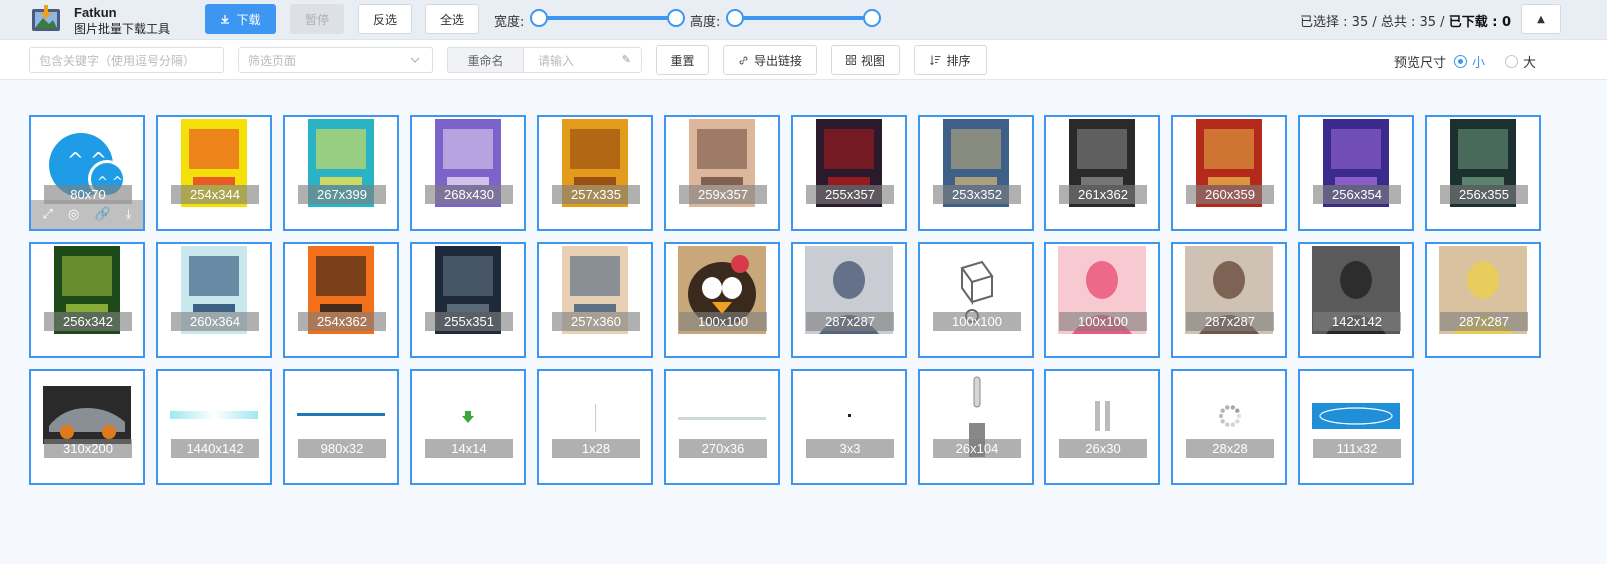 This screenshot has height=564, width=1607. What do you see at coordinates (87, 214) in the screenshot?
I see `tile-actions: ⤢ ◎ 🔗 ⤓` at bounding box center [87, 214].